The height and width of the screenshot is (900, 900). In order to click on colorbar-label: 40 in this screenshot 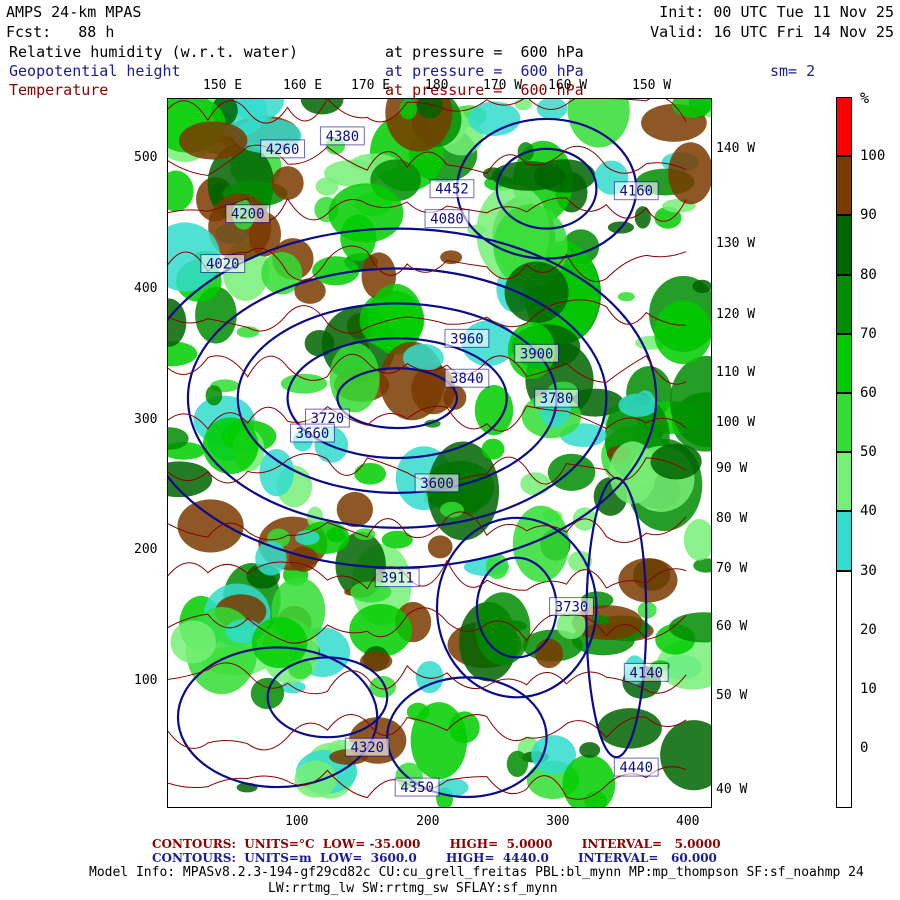, I will do `click(868, 511)`.